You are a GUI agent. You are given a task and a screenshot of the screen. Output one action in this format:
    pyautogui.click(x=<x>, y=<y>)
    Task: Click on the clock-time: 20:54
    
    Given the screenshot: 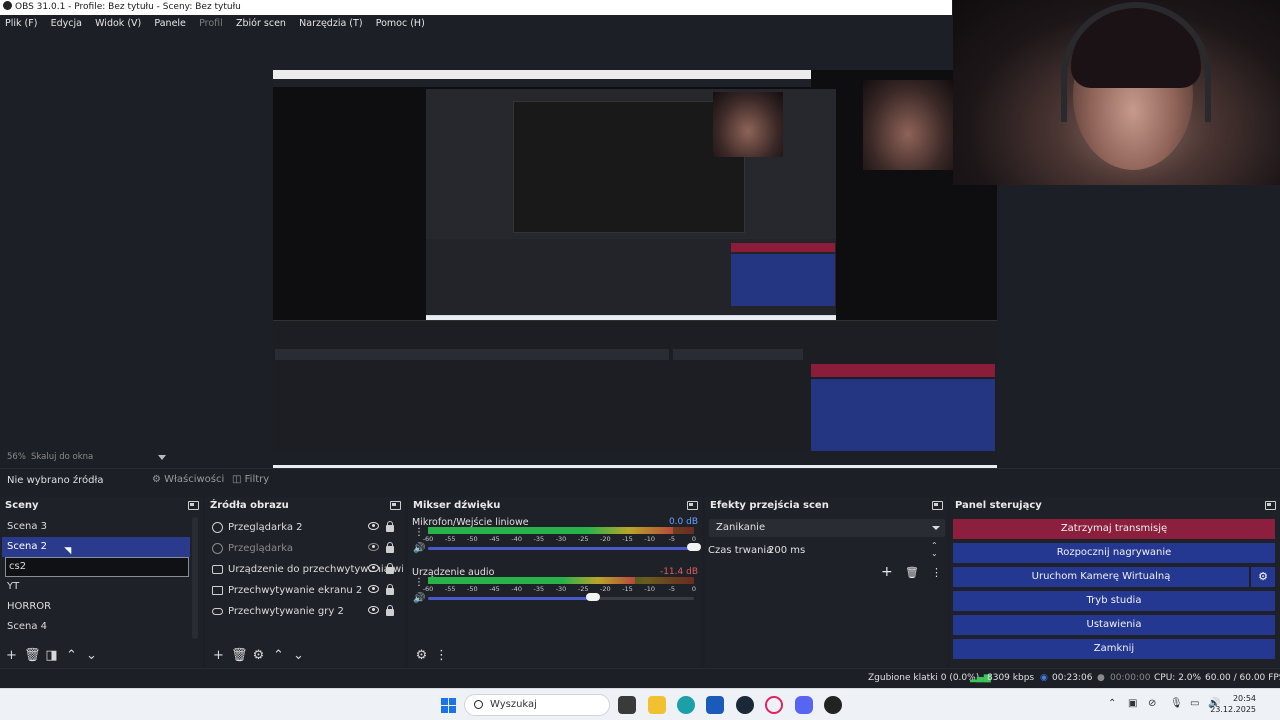 What is the action you would take?
    pyautogui.click(x=1244, y=698)
    